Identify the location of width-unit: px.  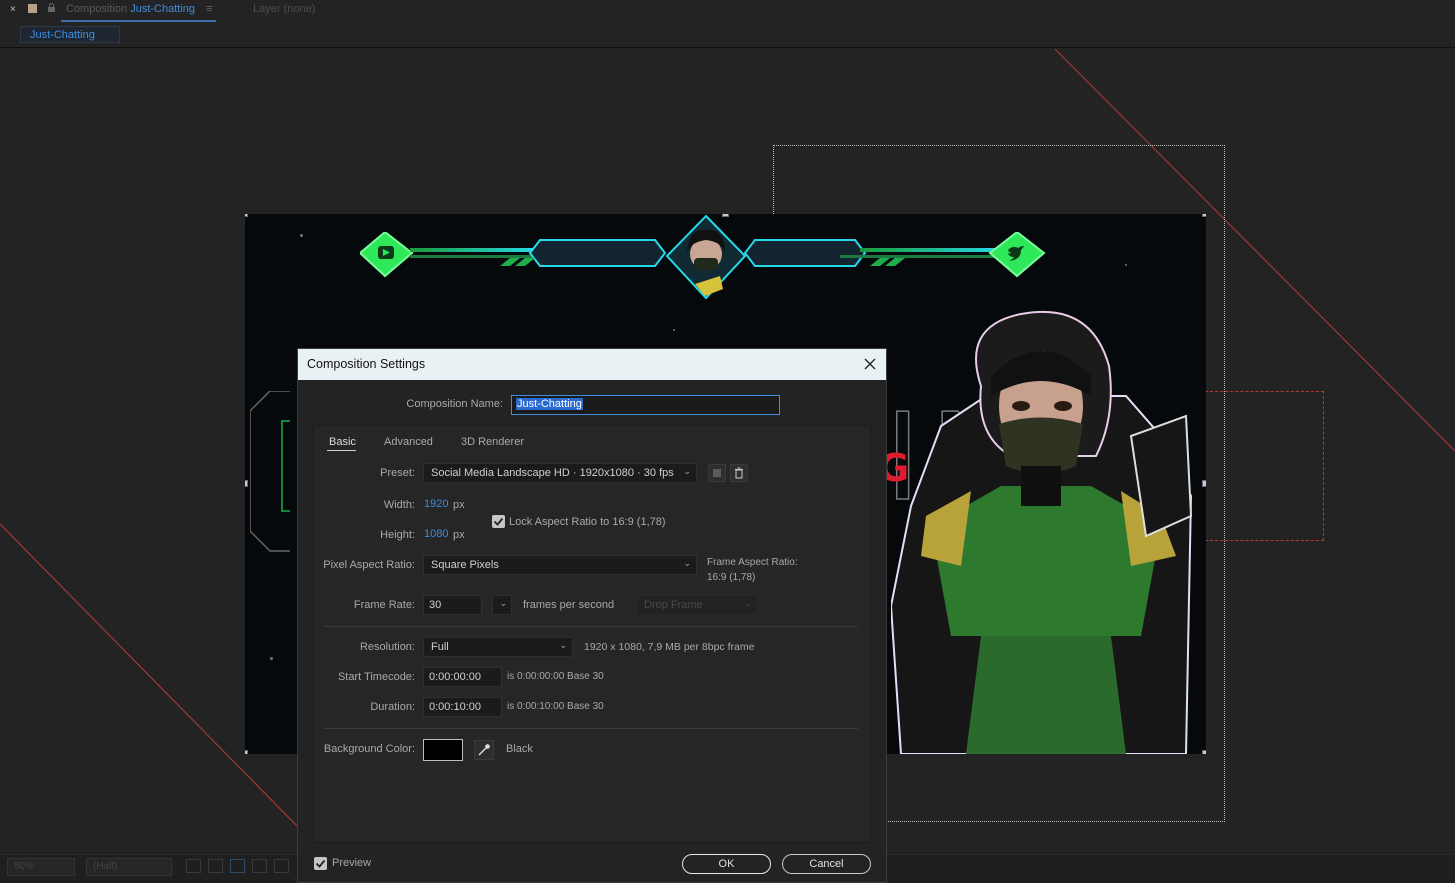
(459, 505).